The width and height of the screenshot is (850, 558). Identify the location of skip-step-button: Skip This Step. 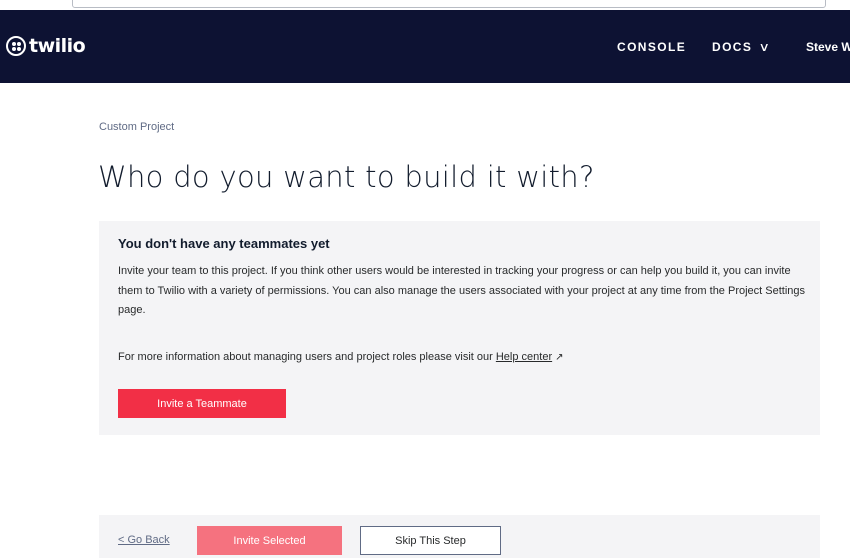
(430, 540).